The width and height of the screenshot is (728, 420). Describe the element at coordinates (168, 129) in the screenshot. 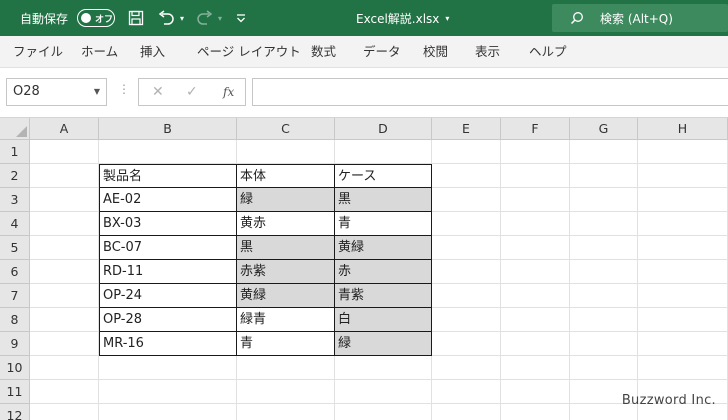

I see `column-header-b: B` at that location.